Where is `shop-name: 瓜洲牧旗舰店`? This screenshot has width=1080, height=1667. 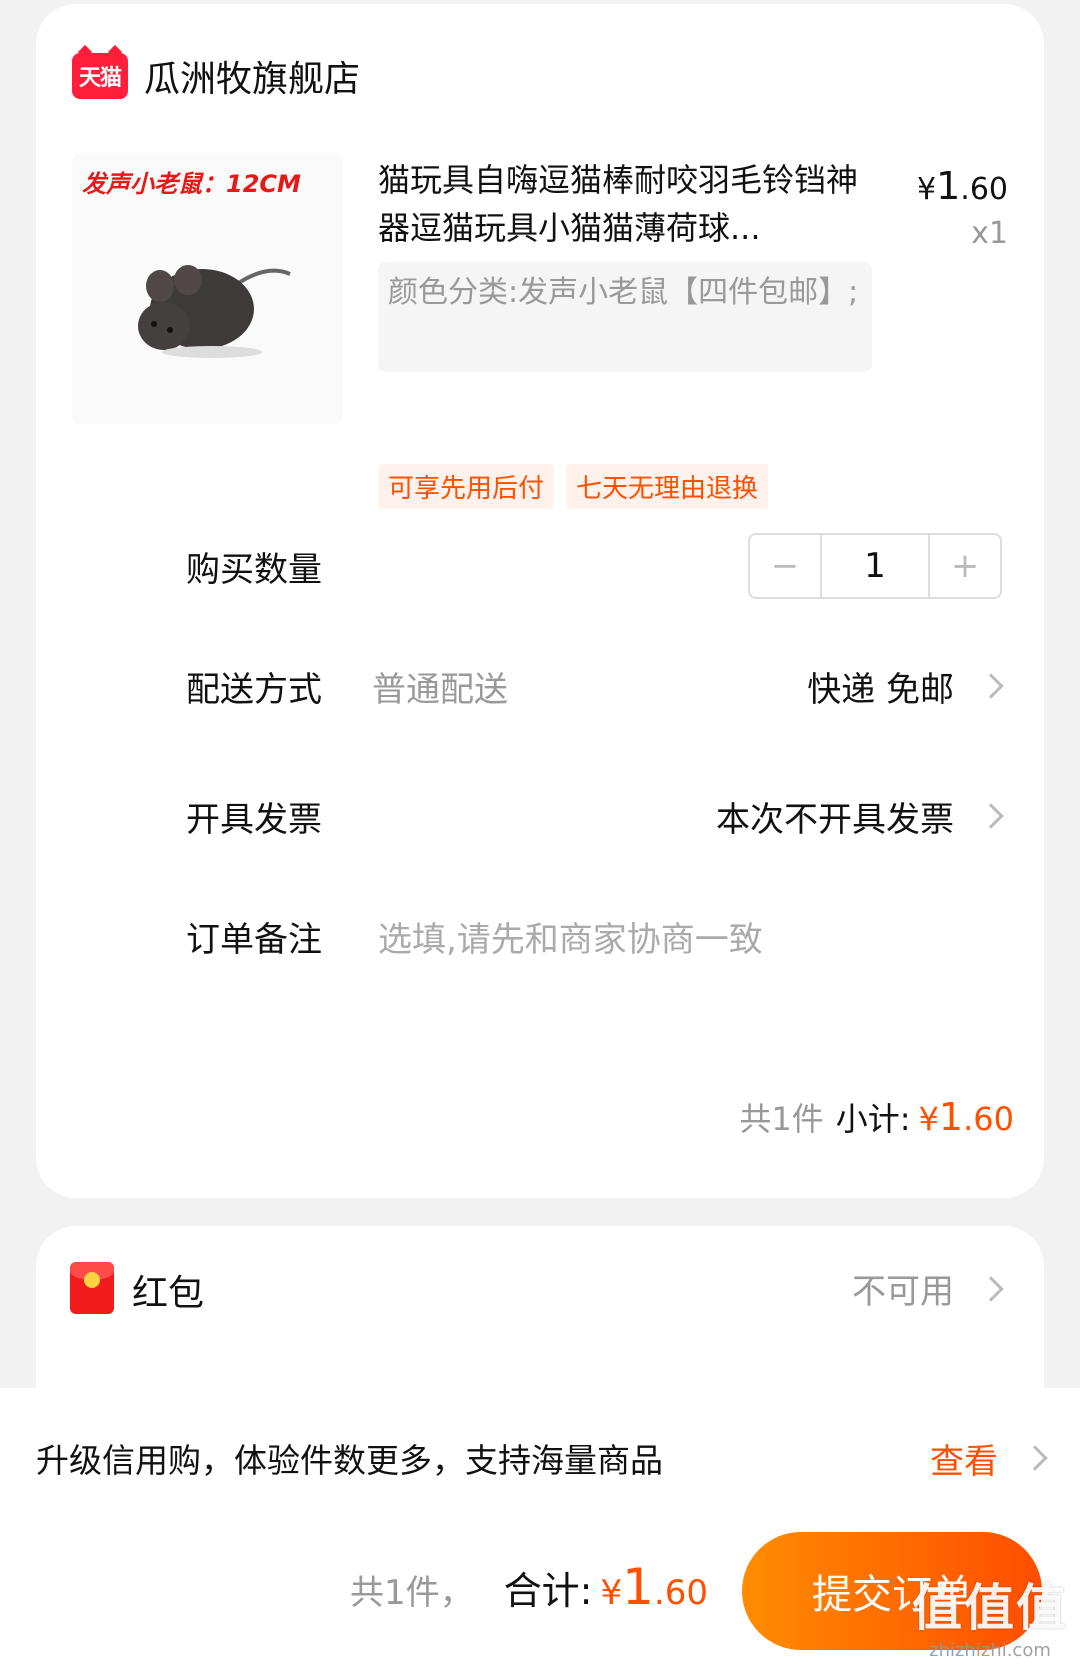
shop-name: 瓜洲牧旗舰店 is located at coordinates (252, 76).